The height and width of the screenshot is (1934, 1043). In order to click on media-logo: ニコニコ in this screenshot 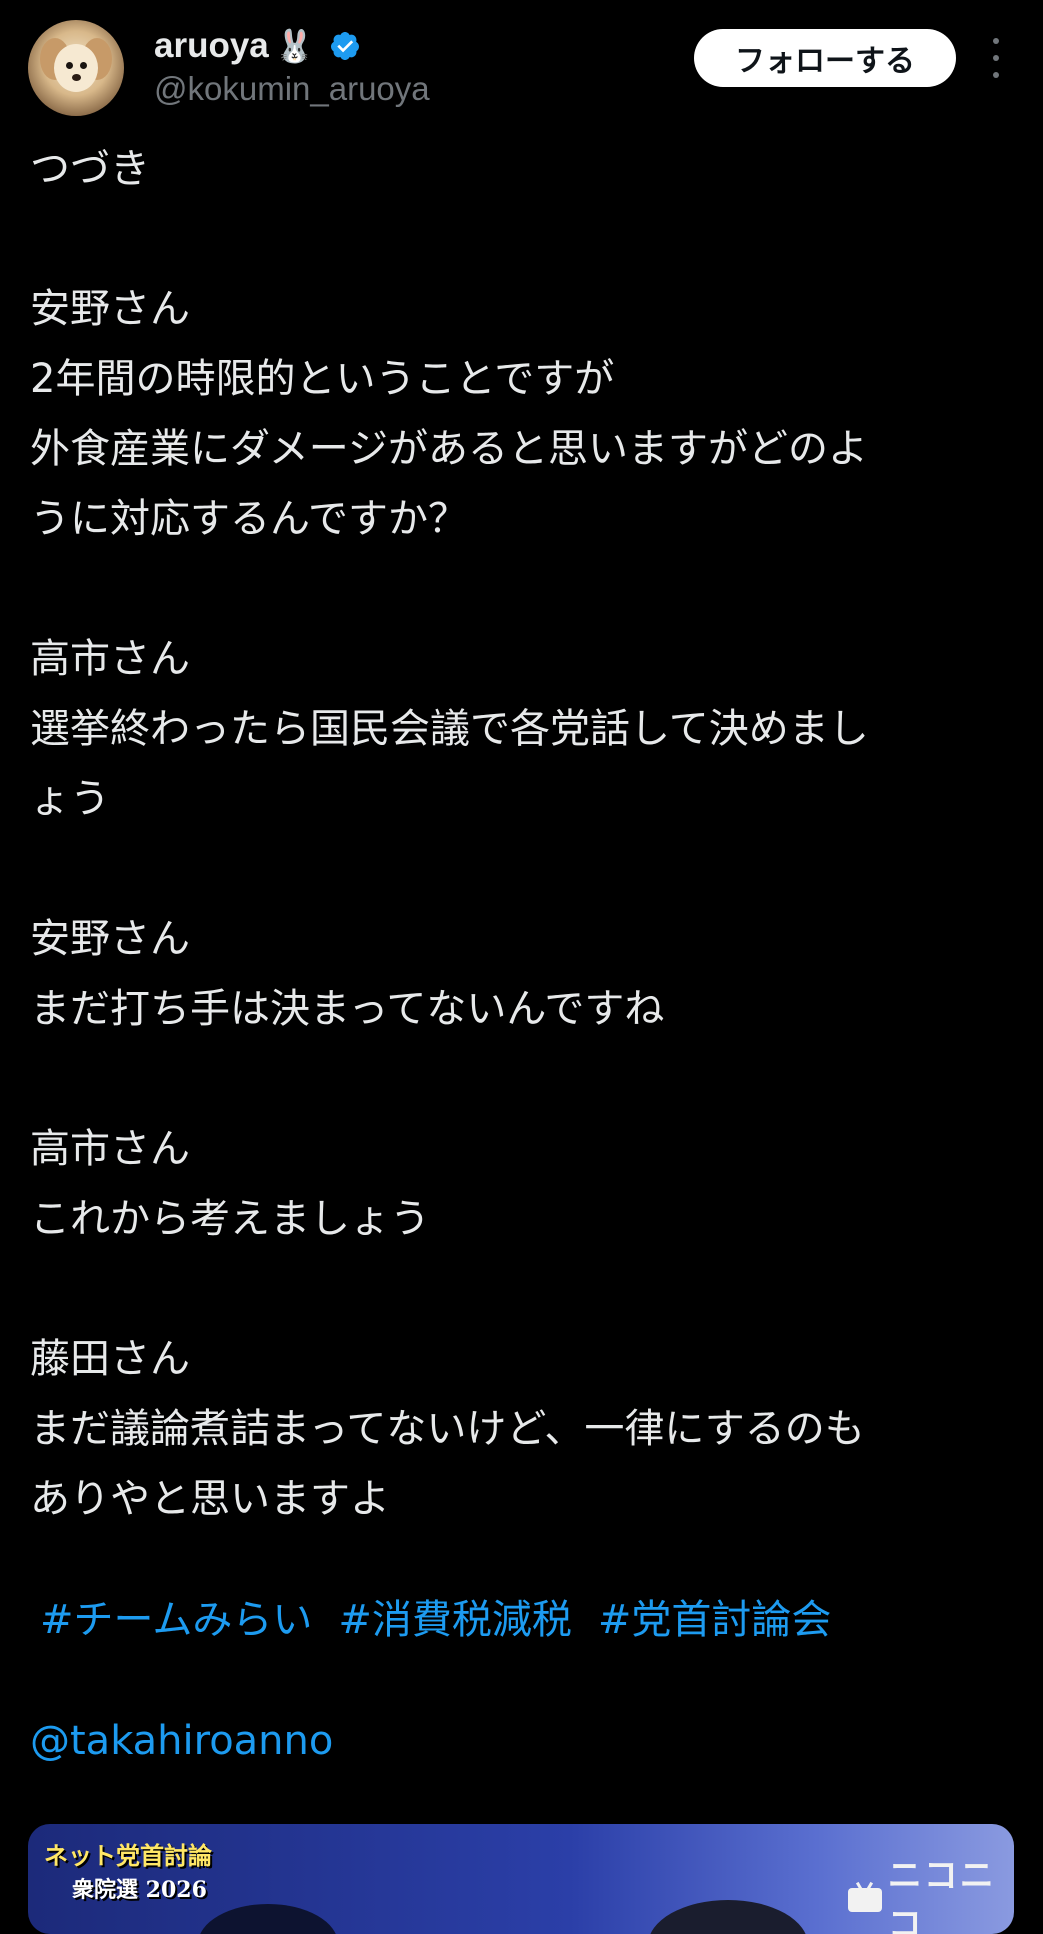, I will do `click(931, 1891)`.